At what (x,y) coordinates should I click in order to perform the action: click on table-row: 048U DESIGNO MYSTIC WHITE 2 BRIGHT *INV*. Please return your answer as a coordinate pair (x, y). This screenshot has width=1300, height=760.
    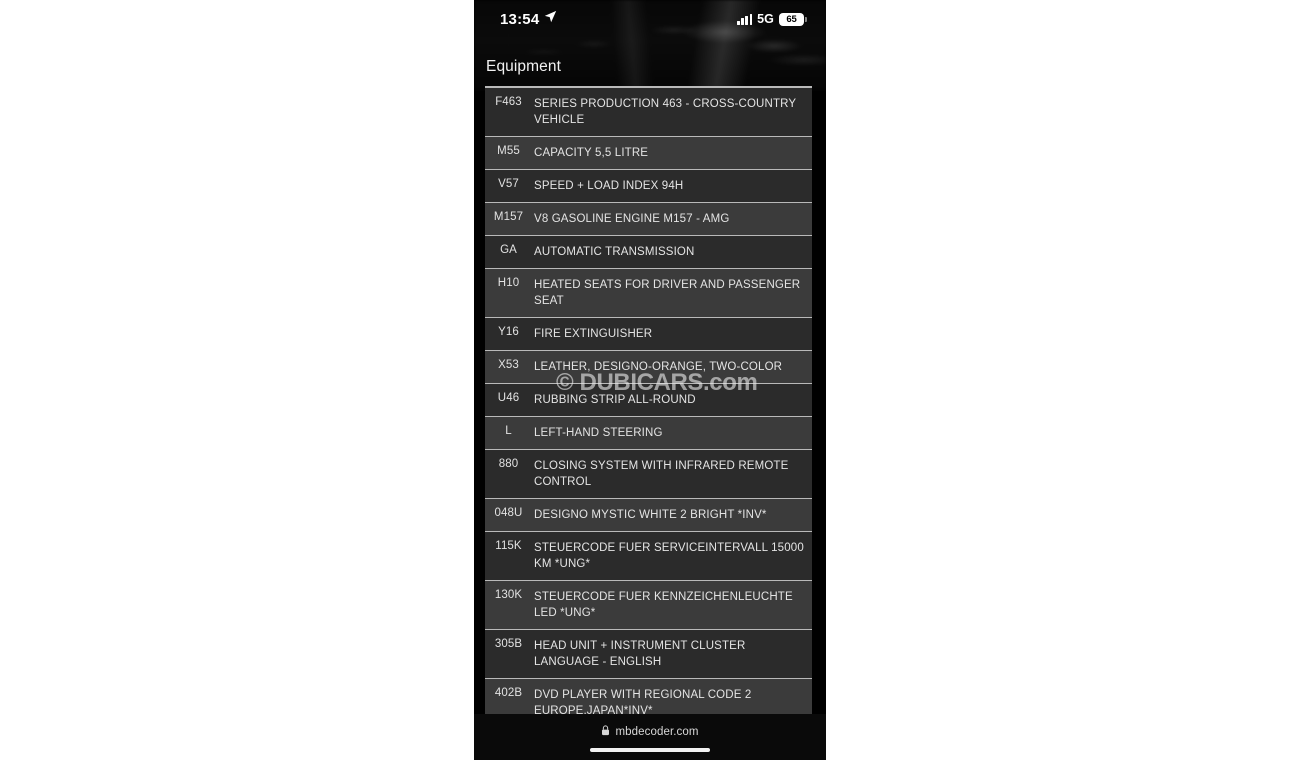
    Looking at the image, I should click on (648, 515).